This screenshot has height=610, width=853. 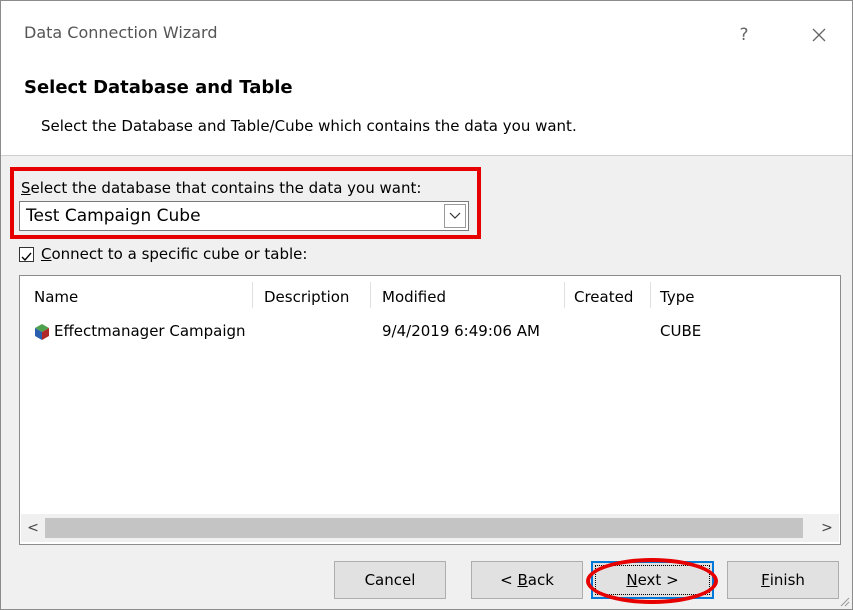 I want to click on specific-cube-checkbox, so click(x=26, y=254).